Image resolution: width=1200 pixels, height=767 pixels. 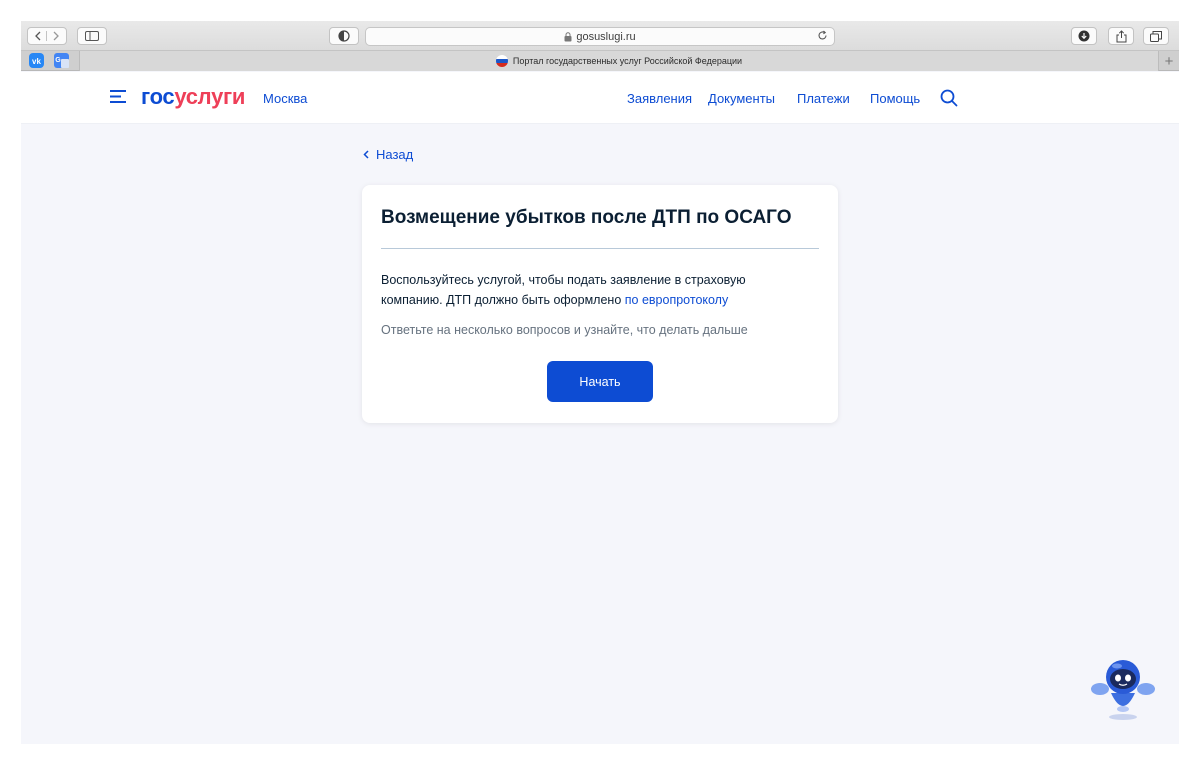 I want to click on description-line-2: компанию. ДТП должно быть оформлено, so click(x=503, y=300).